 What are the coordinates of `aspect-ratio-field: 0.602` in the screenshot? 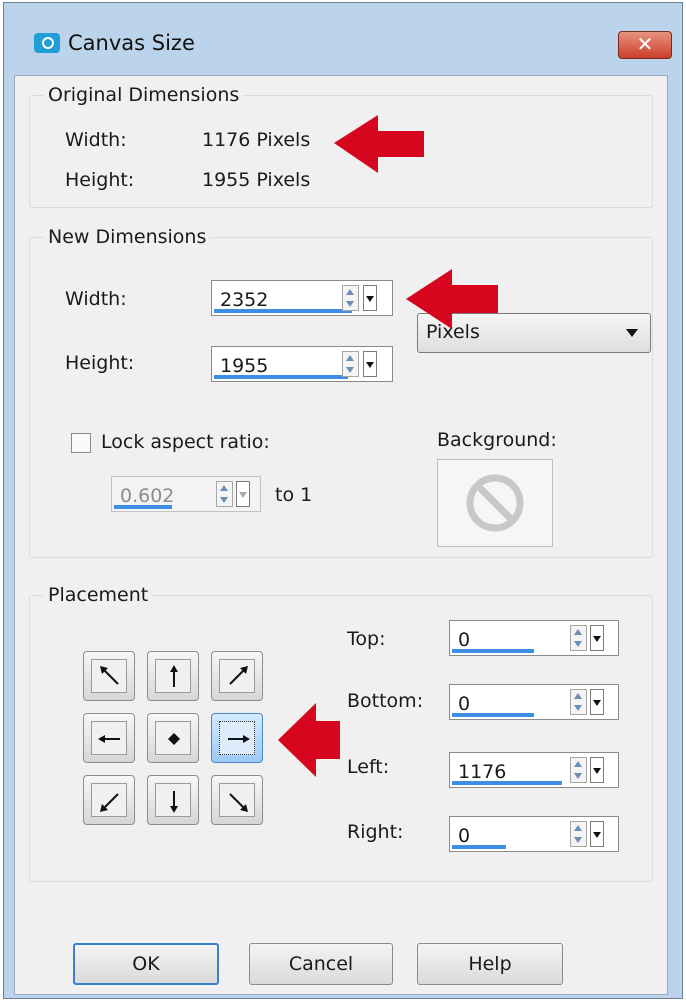 It's located at (186, 494).